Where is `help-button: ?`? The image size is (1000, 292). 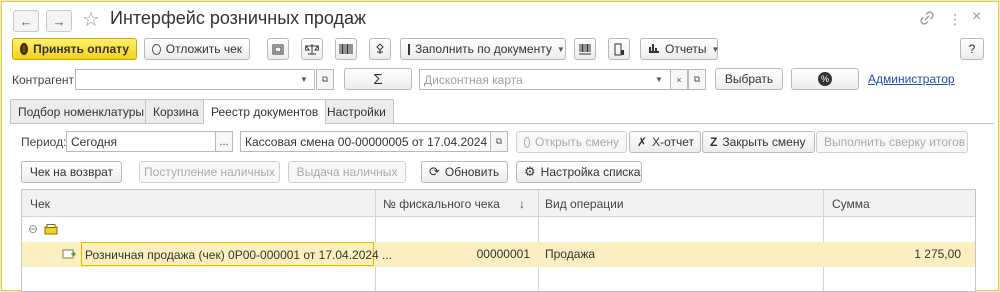 help-button: ? is located at coordinates (972, 49).